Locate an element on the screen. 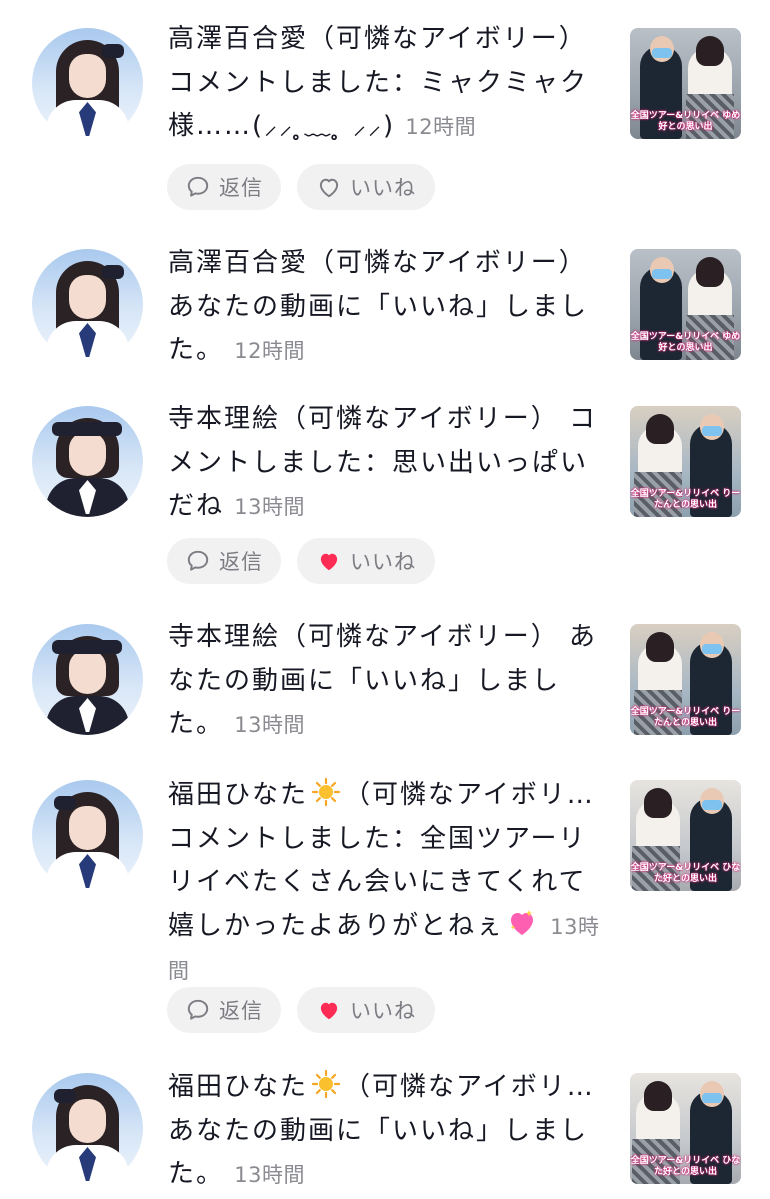 The width and height of the screenshot is (770, 1199). notification-text: 寺本理絵（可憐なアイボリー） あ なたの動画に「いいね」しました。 13時間 is located at coordinates (384, 682).